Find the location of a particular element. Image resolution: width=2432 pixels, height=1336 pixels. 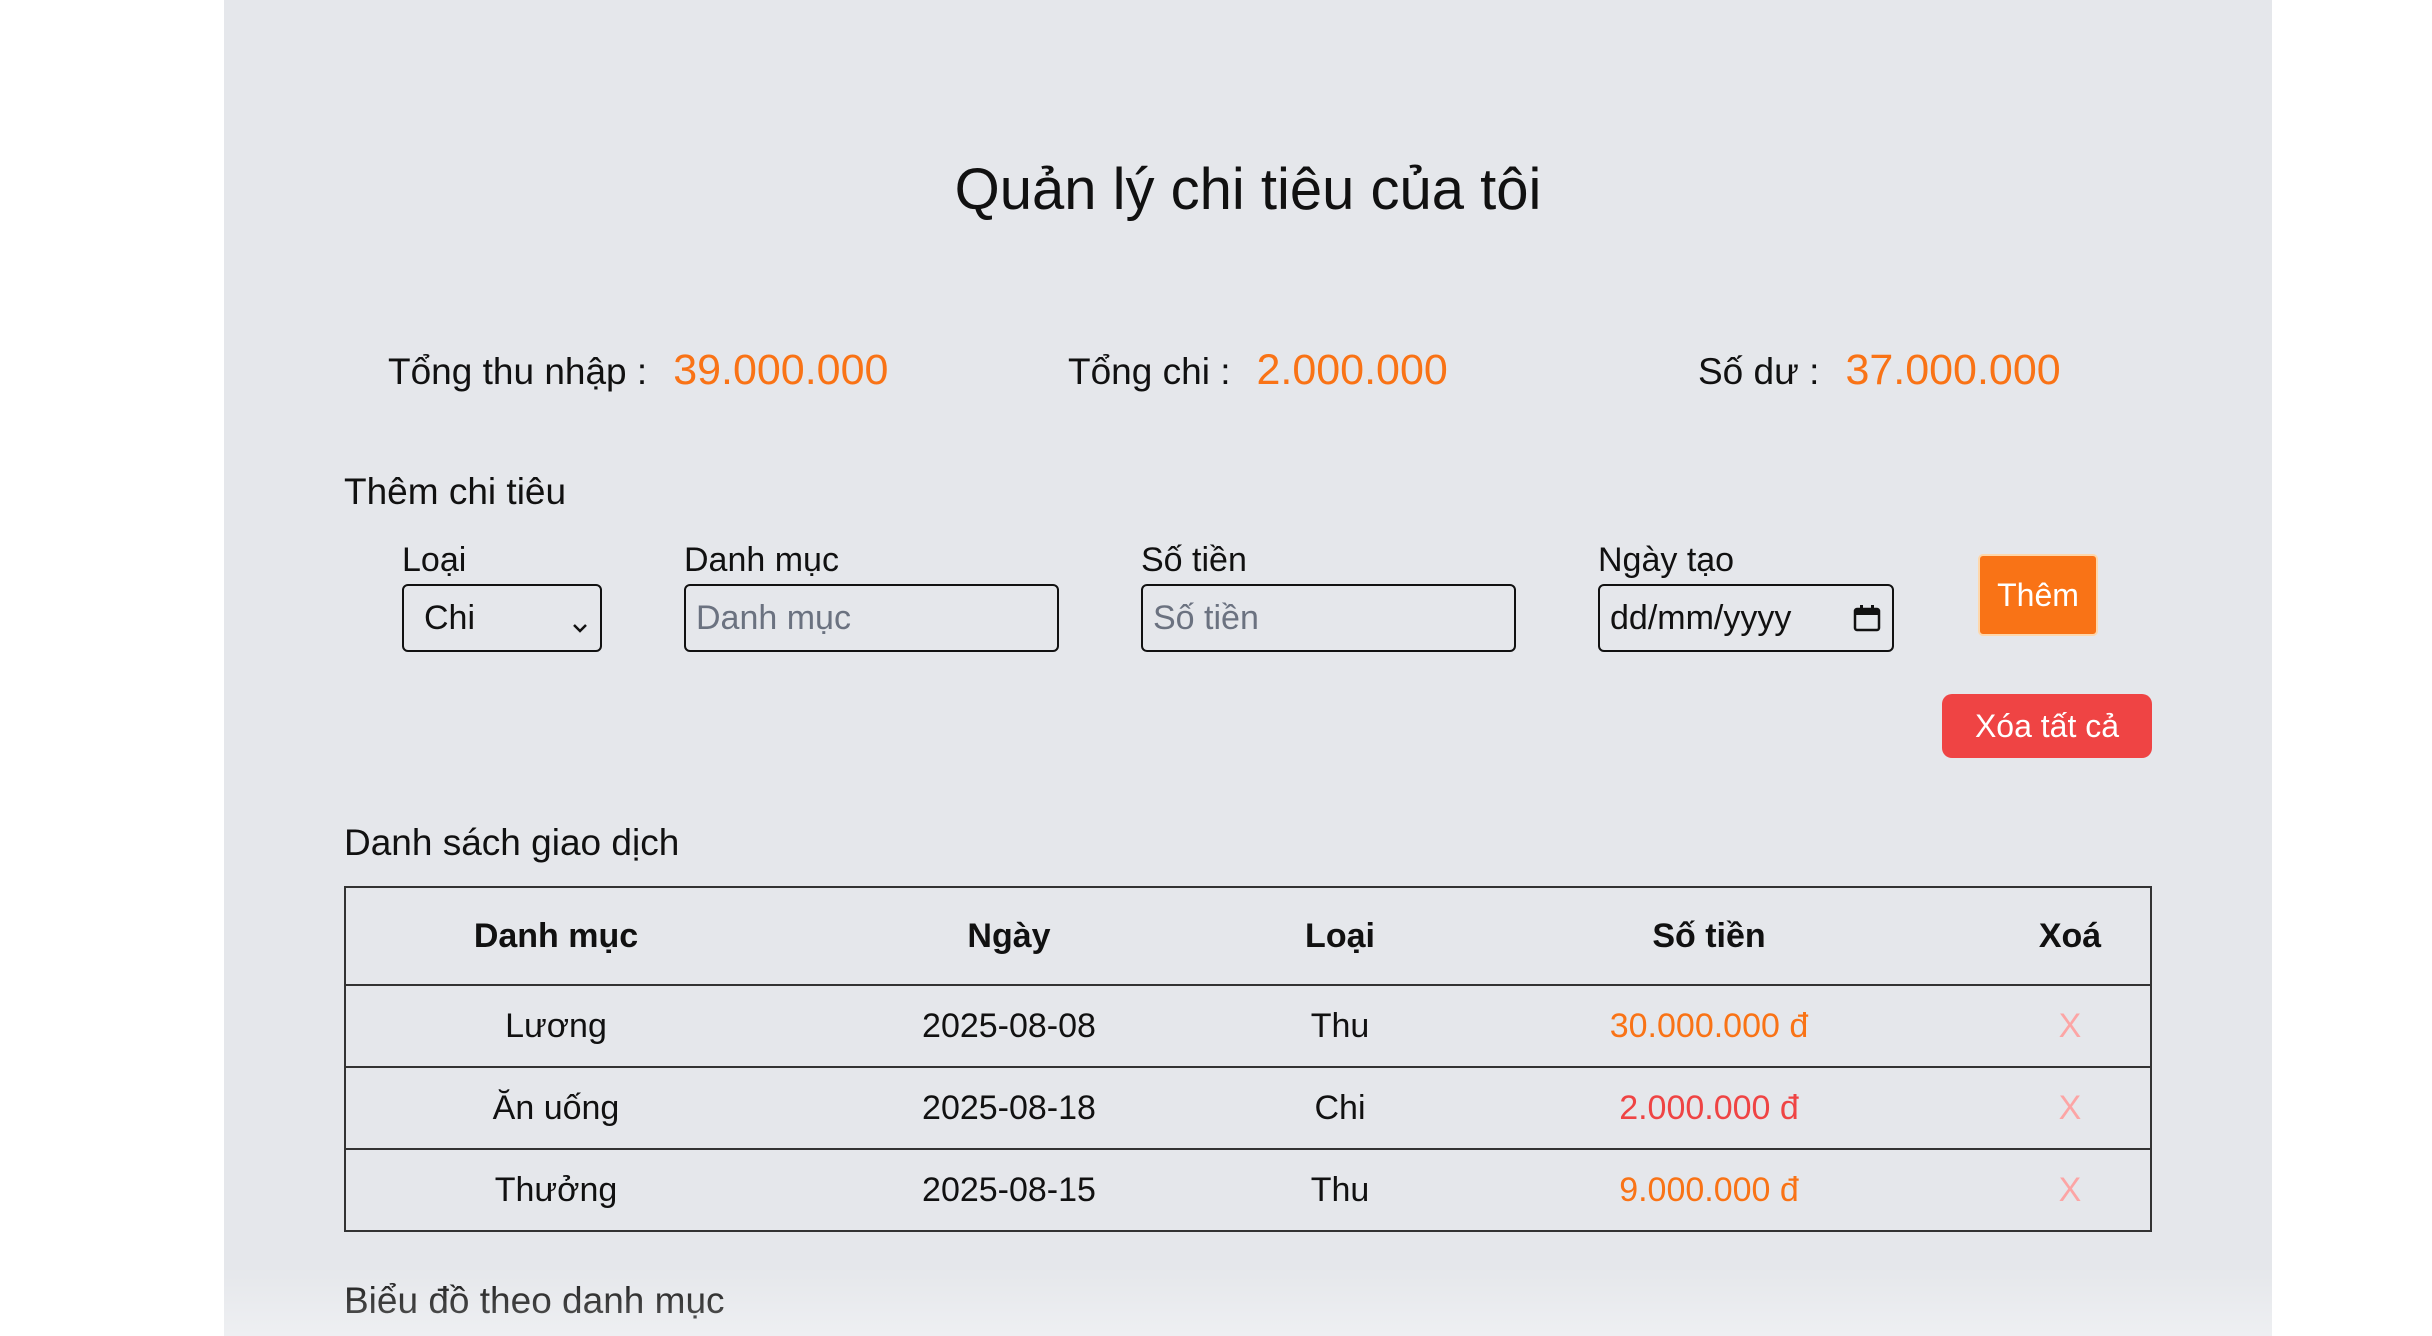

cell-category: Thưởng is located at coordinates (556, 1190).